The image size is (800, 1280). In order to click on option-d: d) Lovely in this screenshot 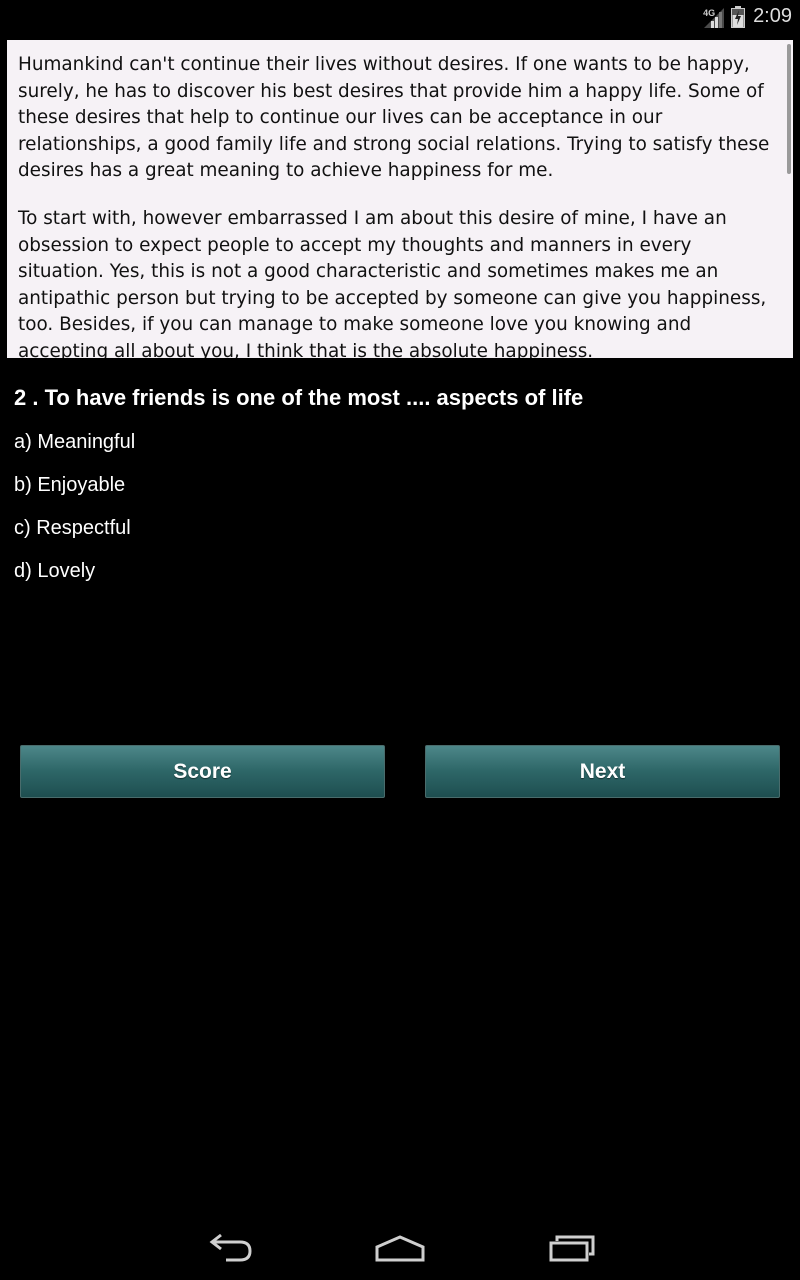, I will do `click(54, 571)`.